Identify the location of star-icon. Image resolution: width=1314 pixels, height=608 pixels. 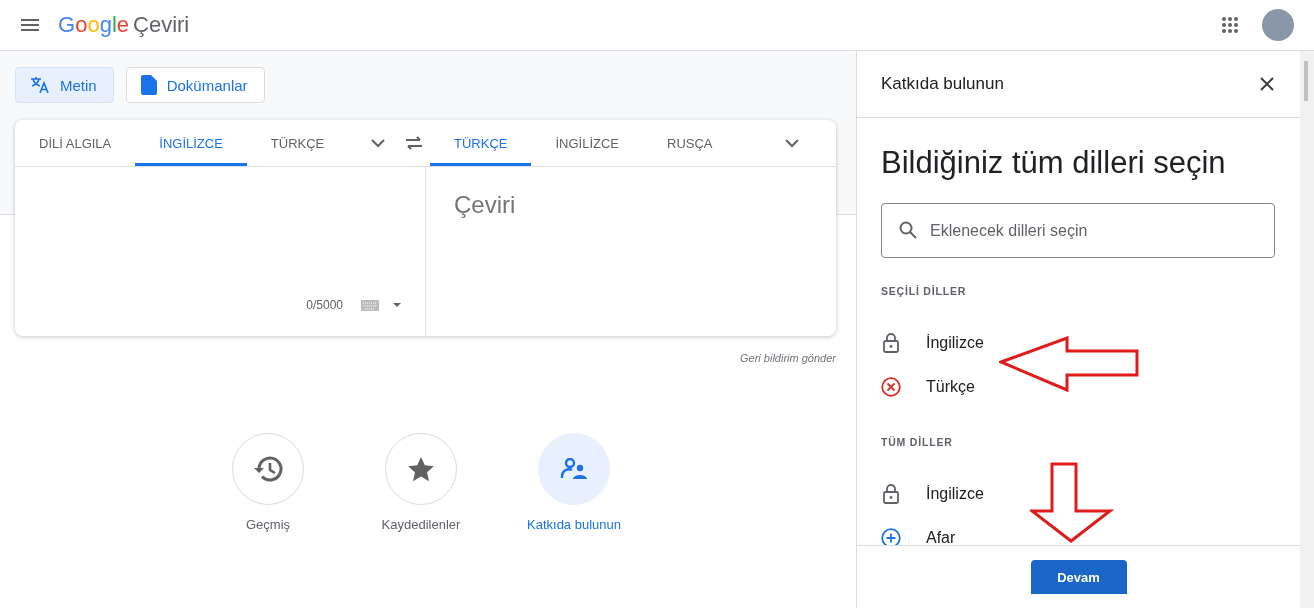
(421, 469).